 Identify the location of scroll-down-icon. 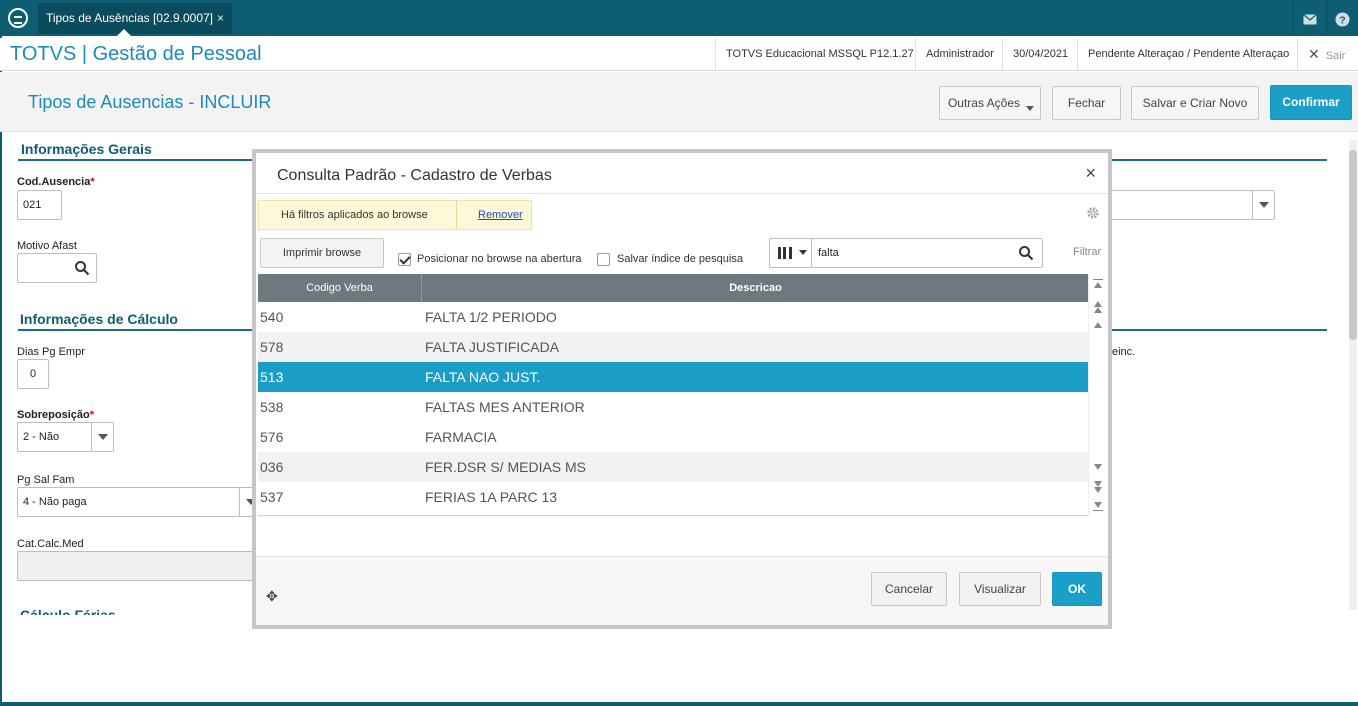
(1098, 467).